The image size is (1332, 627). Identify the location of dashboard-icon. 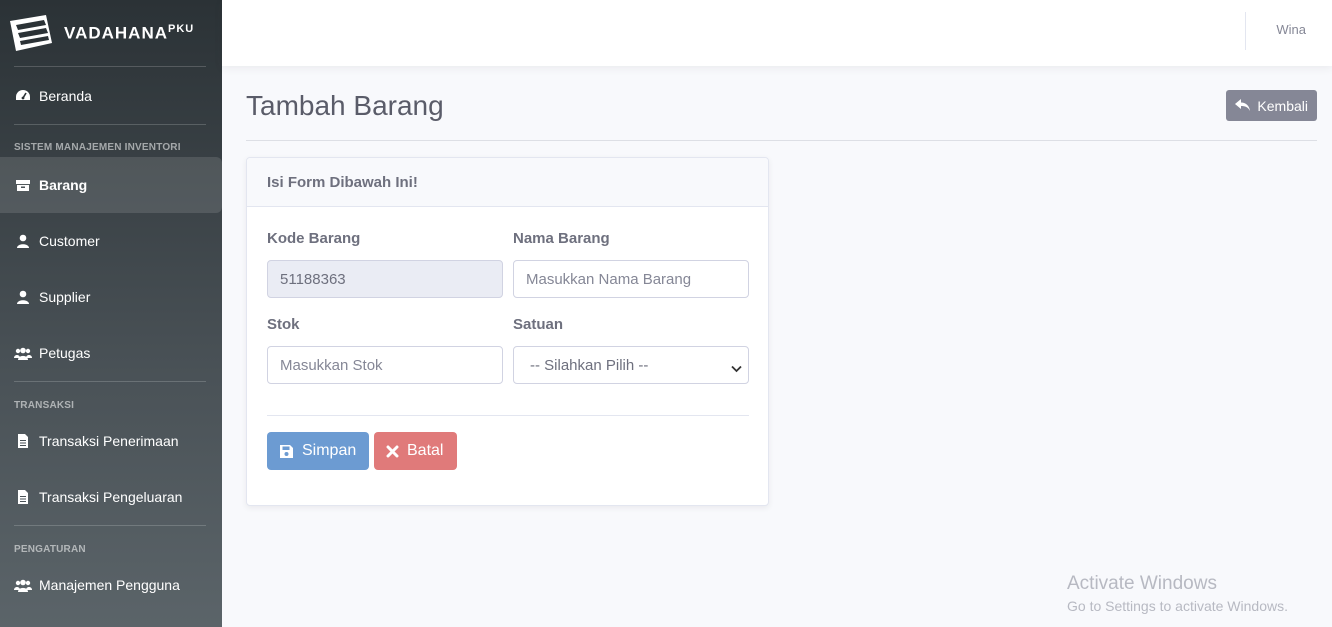
(23, 96).